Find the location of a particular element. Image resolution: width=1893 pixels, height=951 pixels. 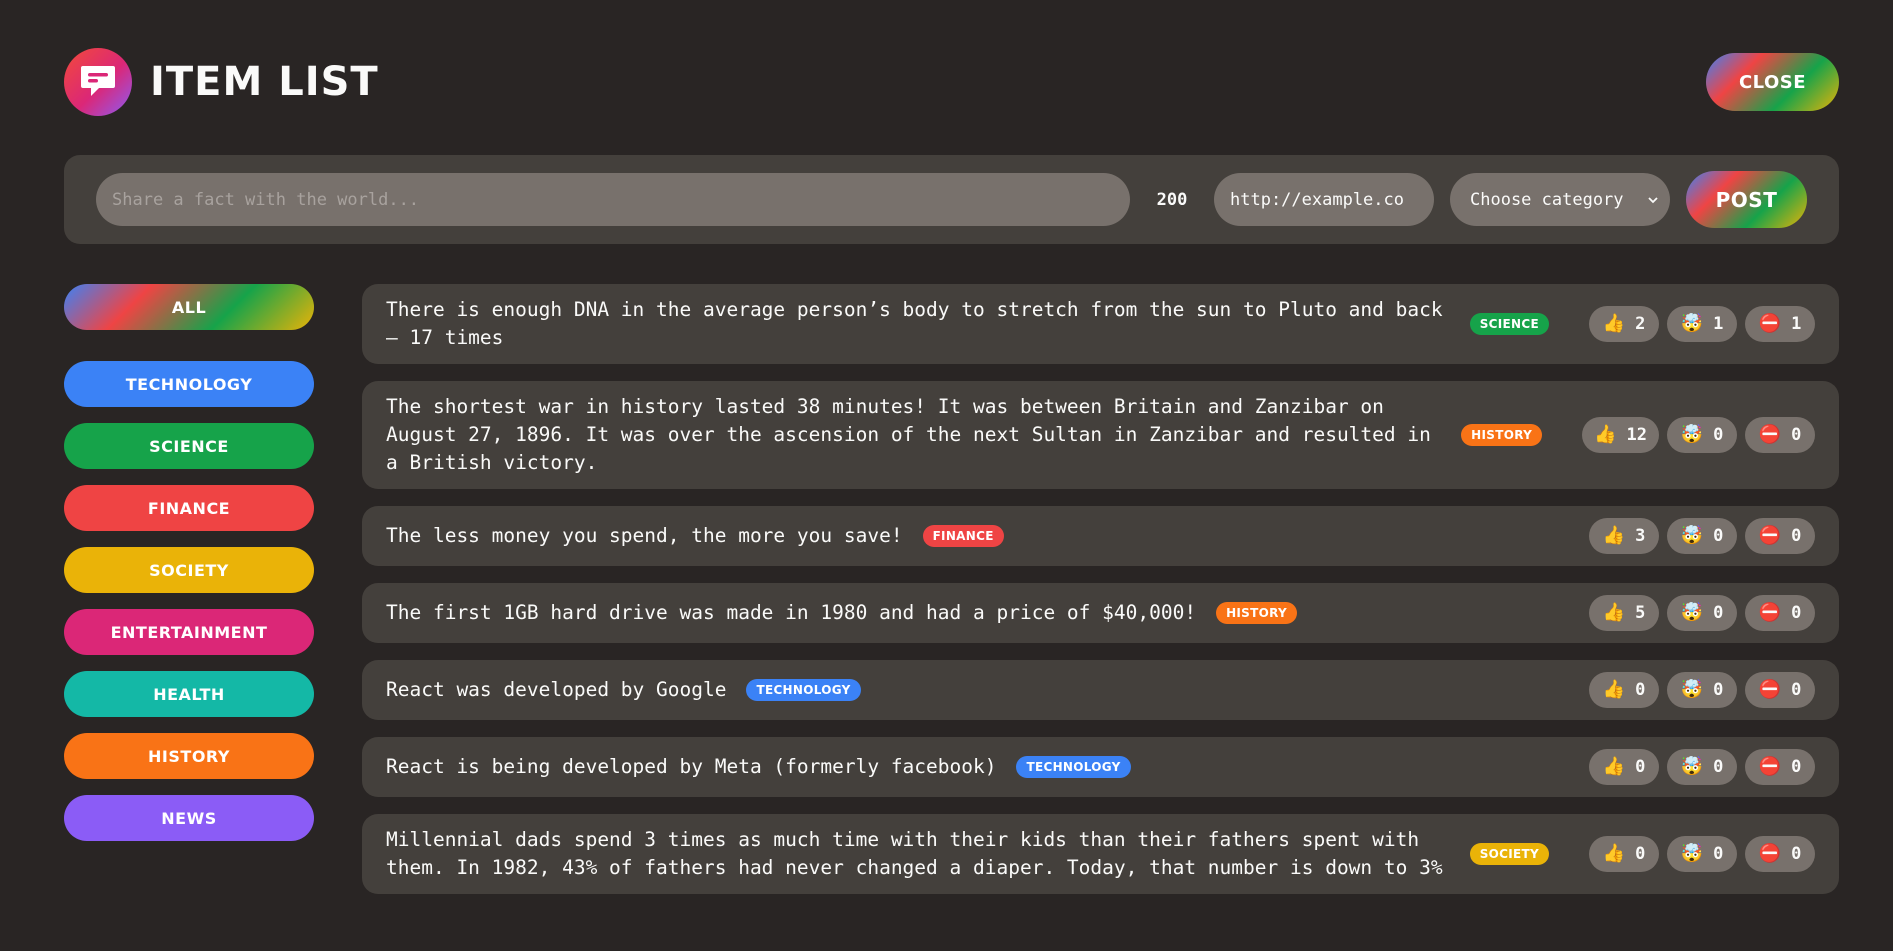

category-filter-news: News is located at coordinates (189, 818).